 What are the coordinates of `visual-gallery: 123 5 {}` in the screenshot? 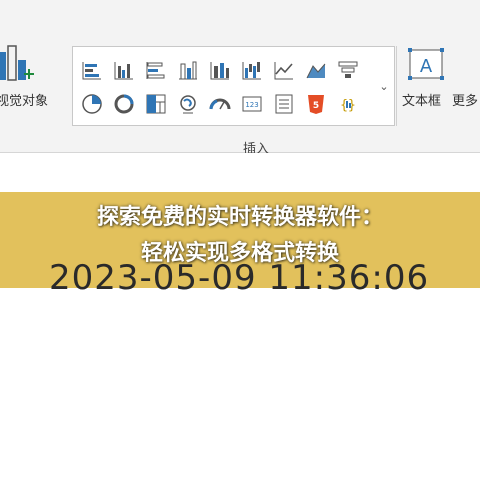 It's located at (224, 86).